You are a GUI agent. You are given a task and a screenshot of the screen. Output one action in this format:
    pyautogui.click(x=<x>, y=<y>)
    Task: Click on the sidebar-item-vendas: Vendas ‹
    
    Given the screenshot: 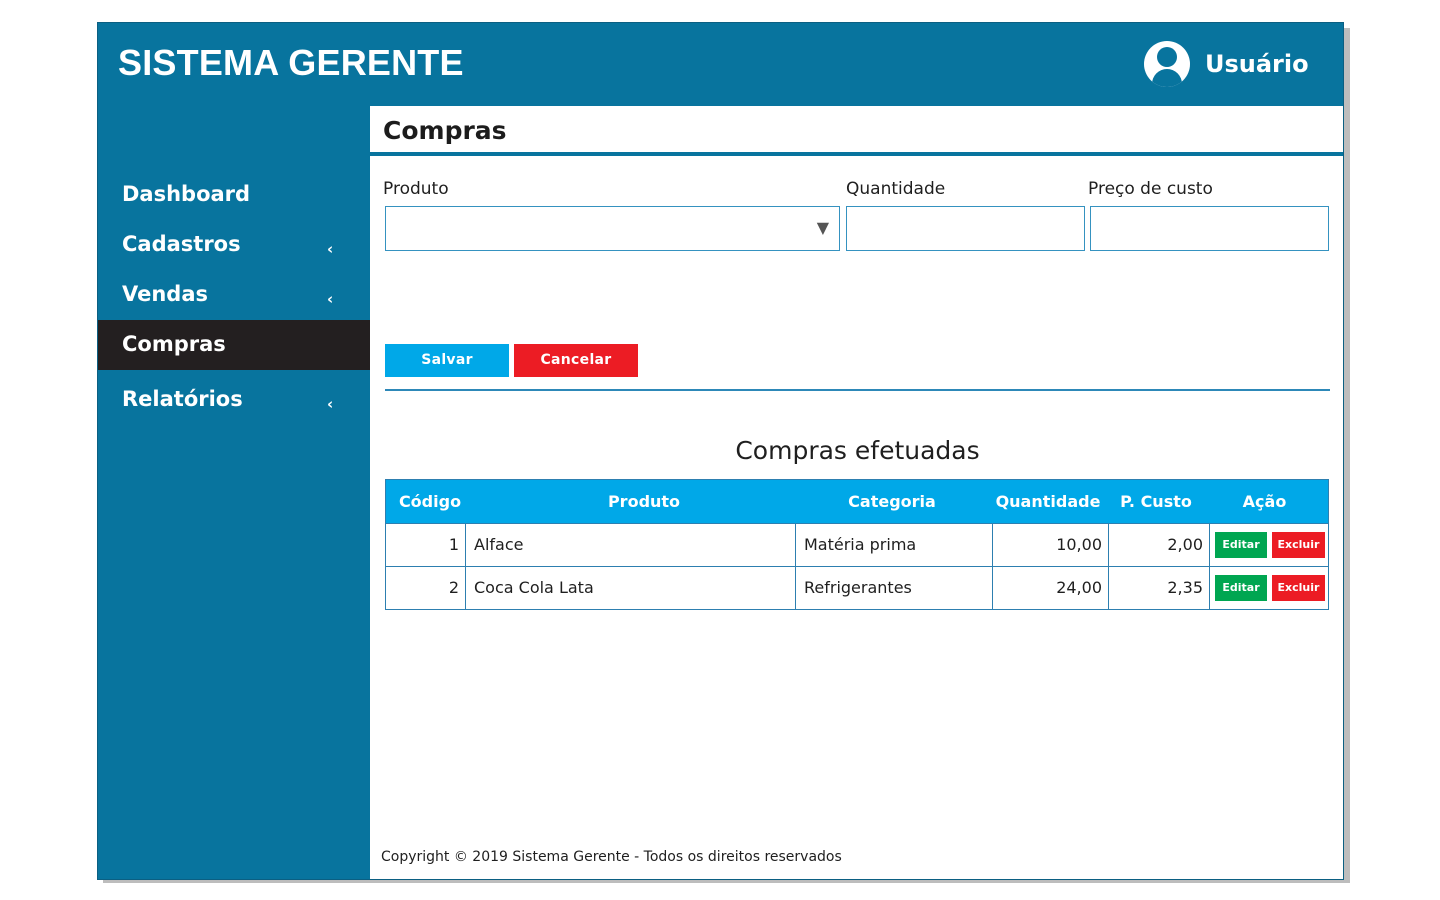 What is the action you would take?
    pyautogui.click(x=234, y=295)
    